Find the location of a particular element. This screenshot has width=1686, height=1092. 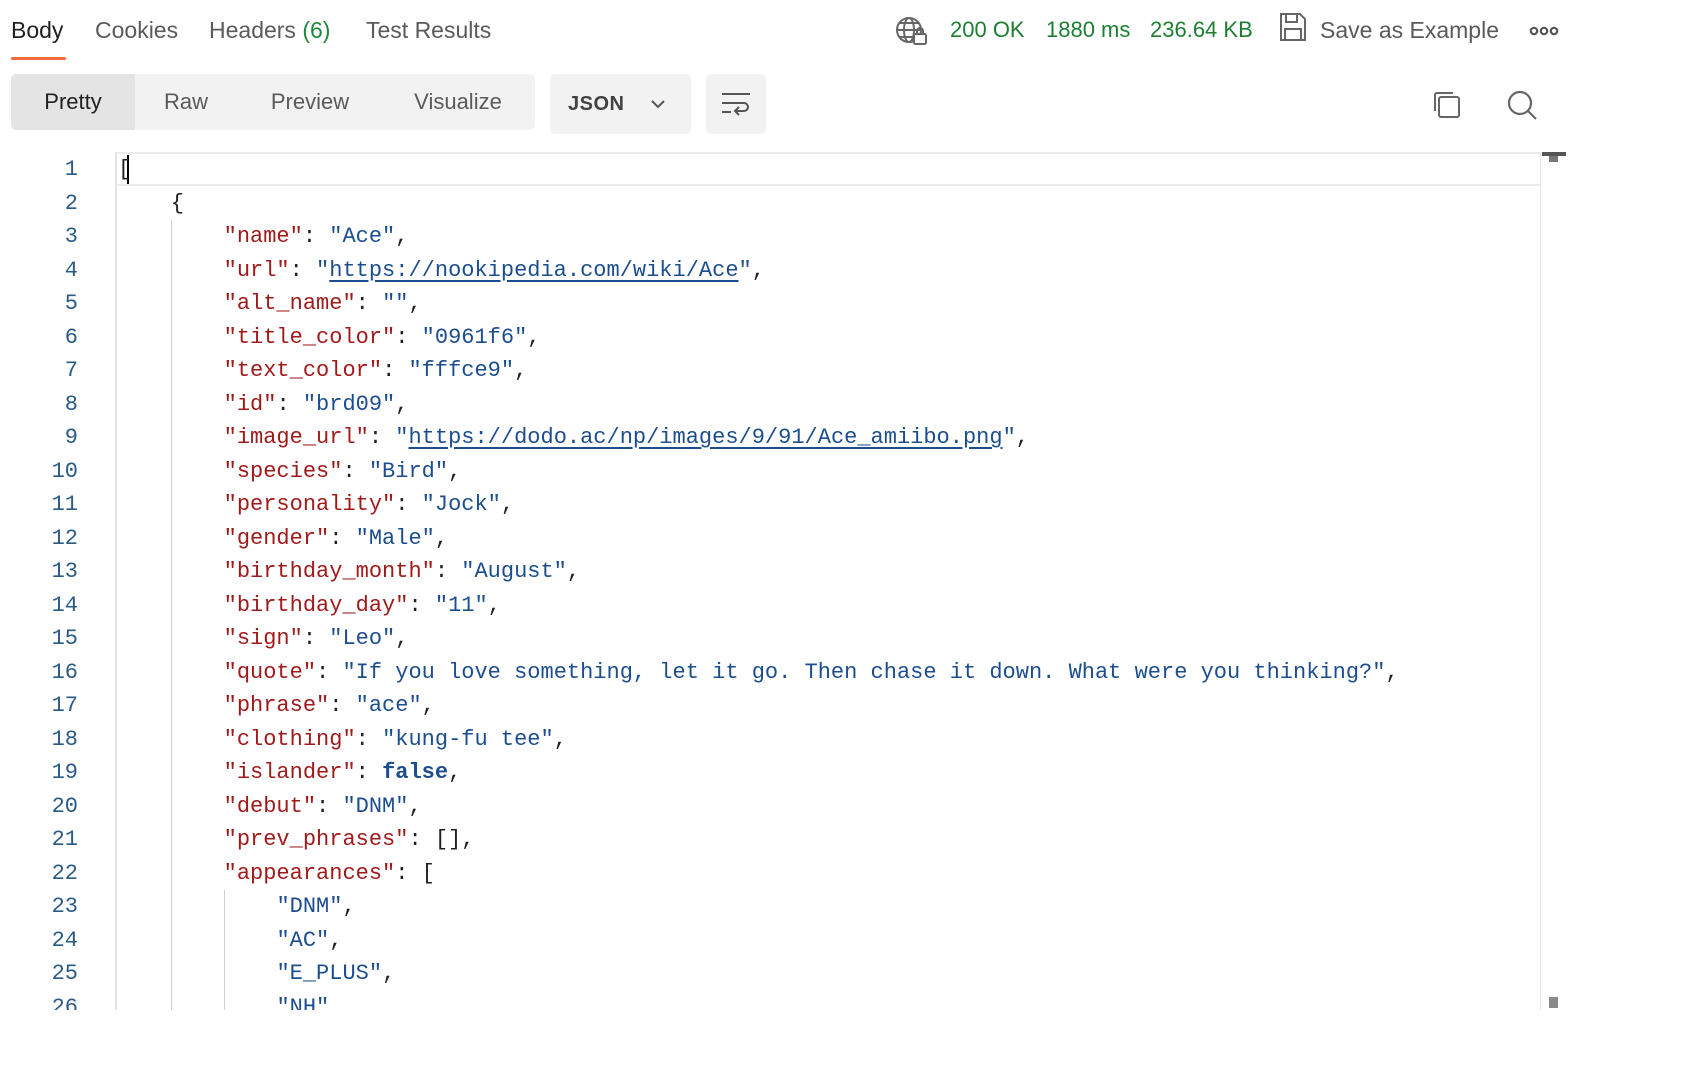

code-line: 11 "personality": "Jock", is located at coordinates (770, 505).